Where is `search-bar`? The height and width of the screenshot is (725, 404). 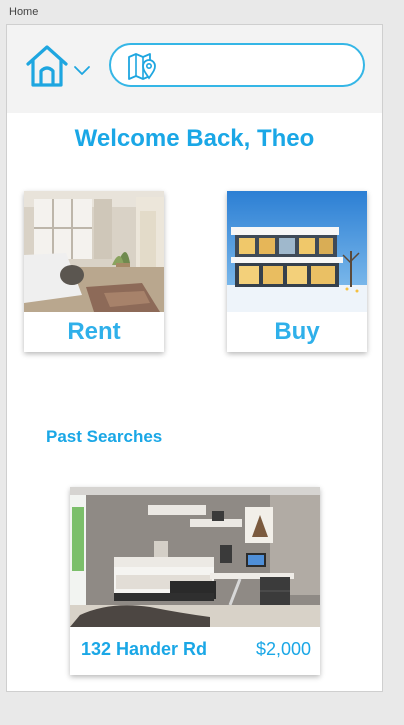
search-bar is located at coordinates (237, 65).